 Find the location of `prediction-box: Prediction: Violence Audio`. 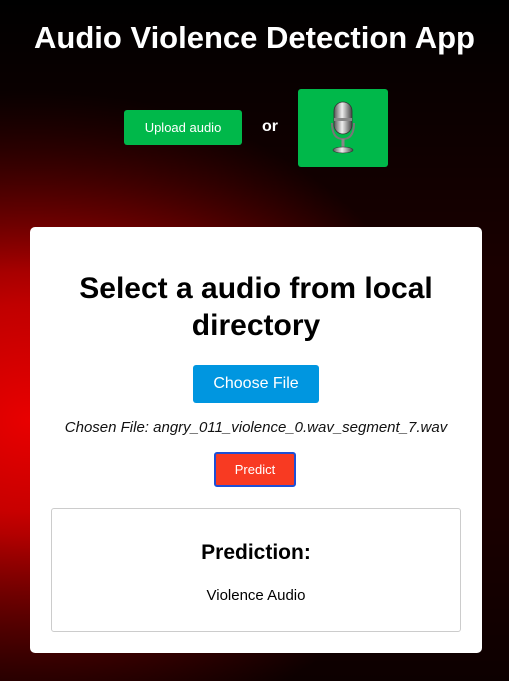

prediction-box: Prediction: Violence Audio is located at coordinates (256, 570).